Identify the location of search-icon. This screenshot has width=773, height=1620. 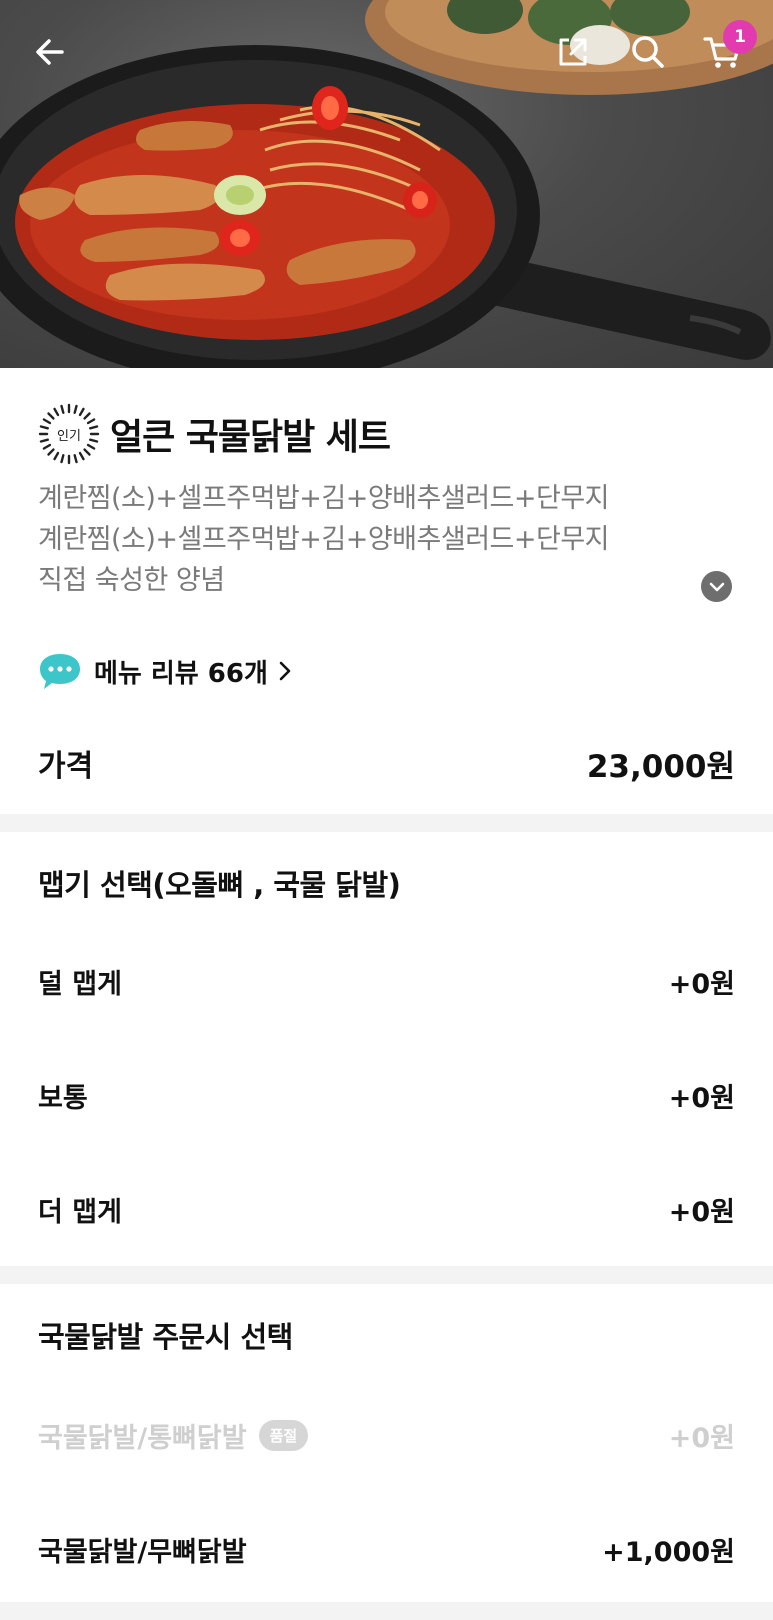
(648, 52).